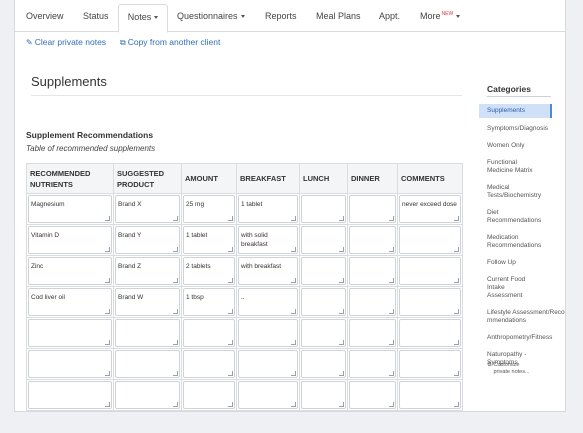 This screenshot has height=433, width=583. I want to click on table-row: Zinc Brand Z2 tablets with breakfast, so click(244, 271).